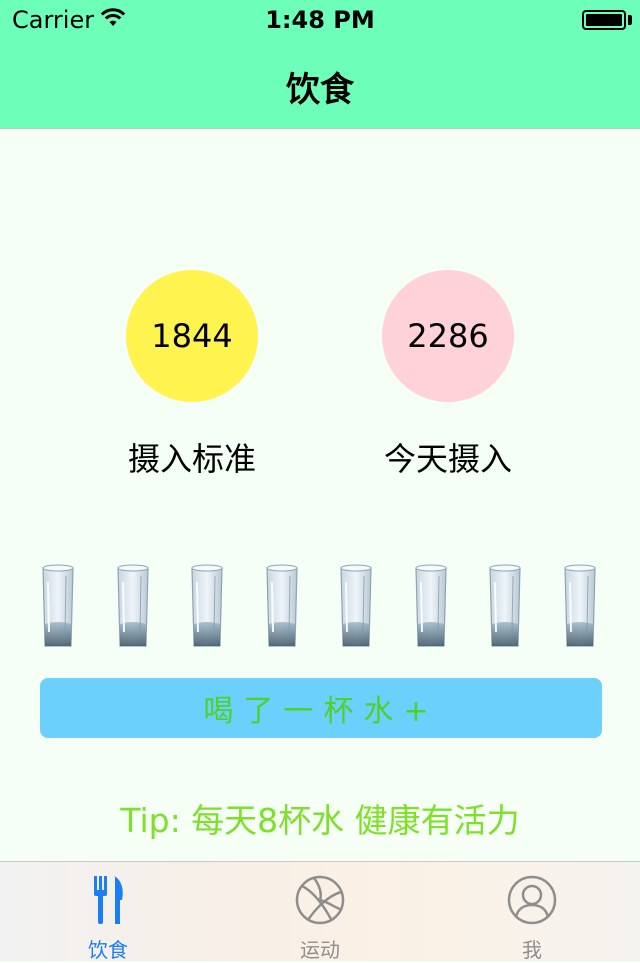  I want to click on fork-knife-icon, so click(108, 900).